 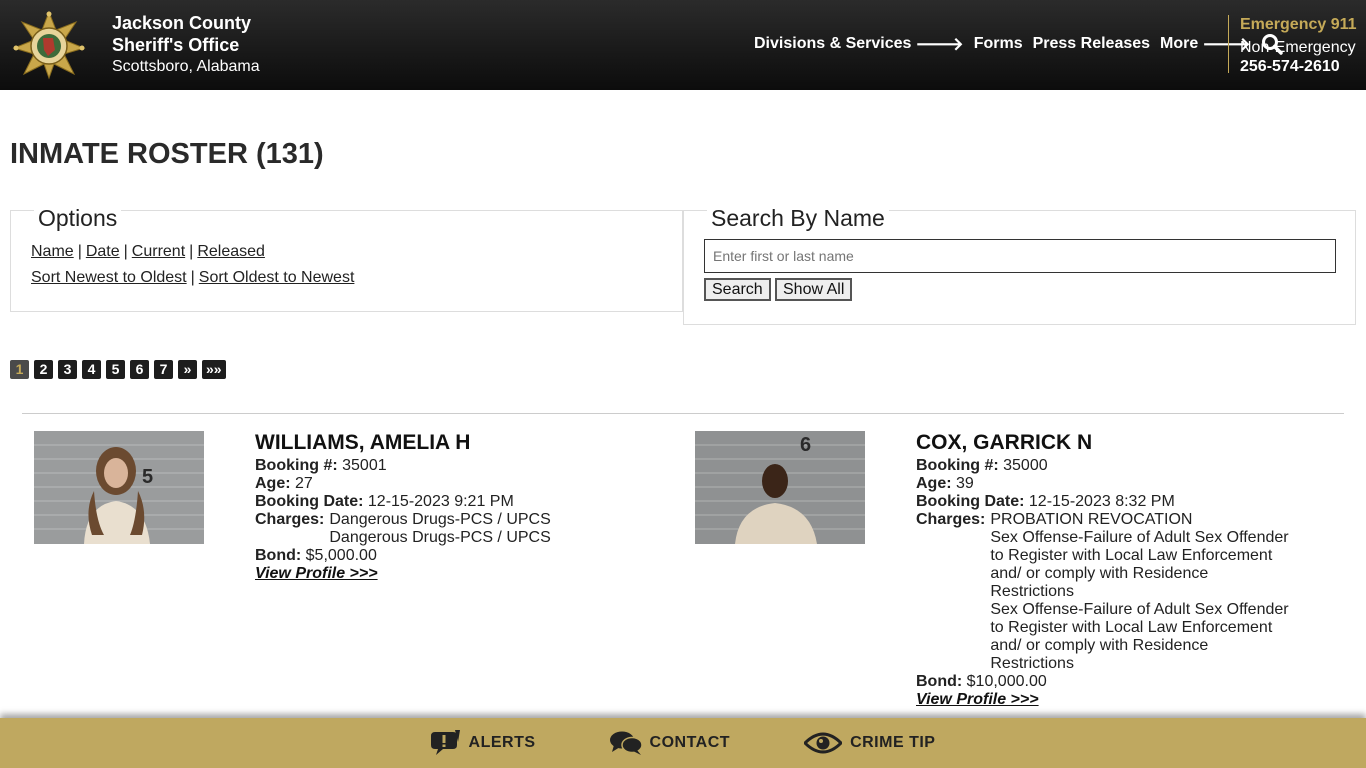 What do you see at coordinates (214, 369) in the screenshot?
I see `last-page-link: »»` at bounding box center [214, 369].